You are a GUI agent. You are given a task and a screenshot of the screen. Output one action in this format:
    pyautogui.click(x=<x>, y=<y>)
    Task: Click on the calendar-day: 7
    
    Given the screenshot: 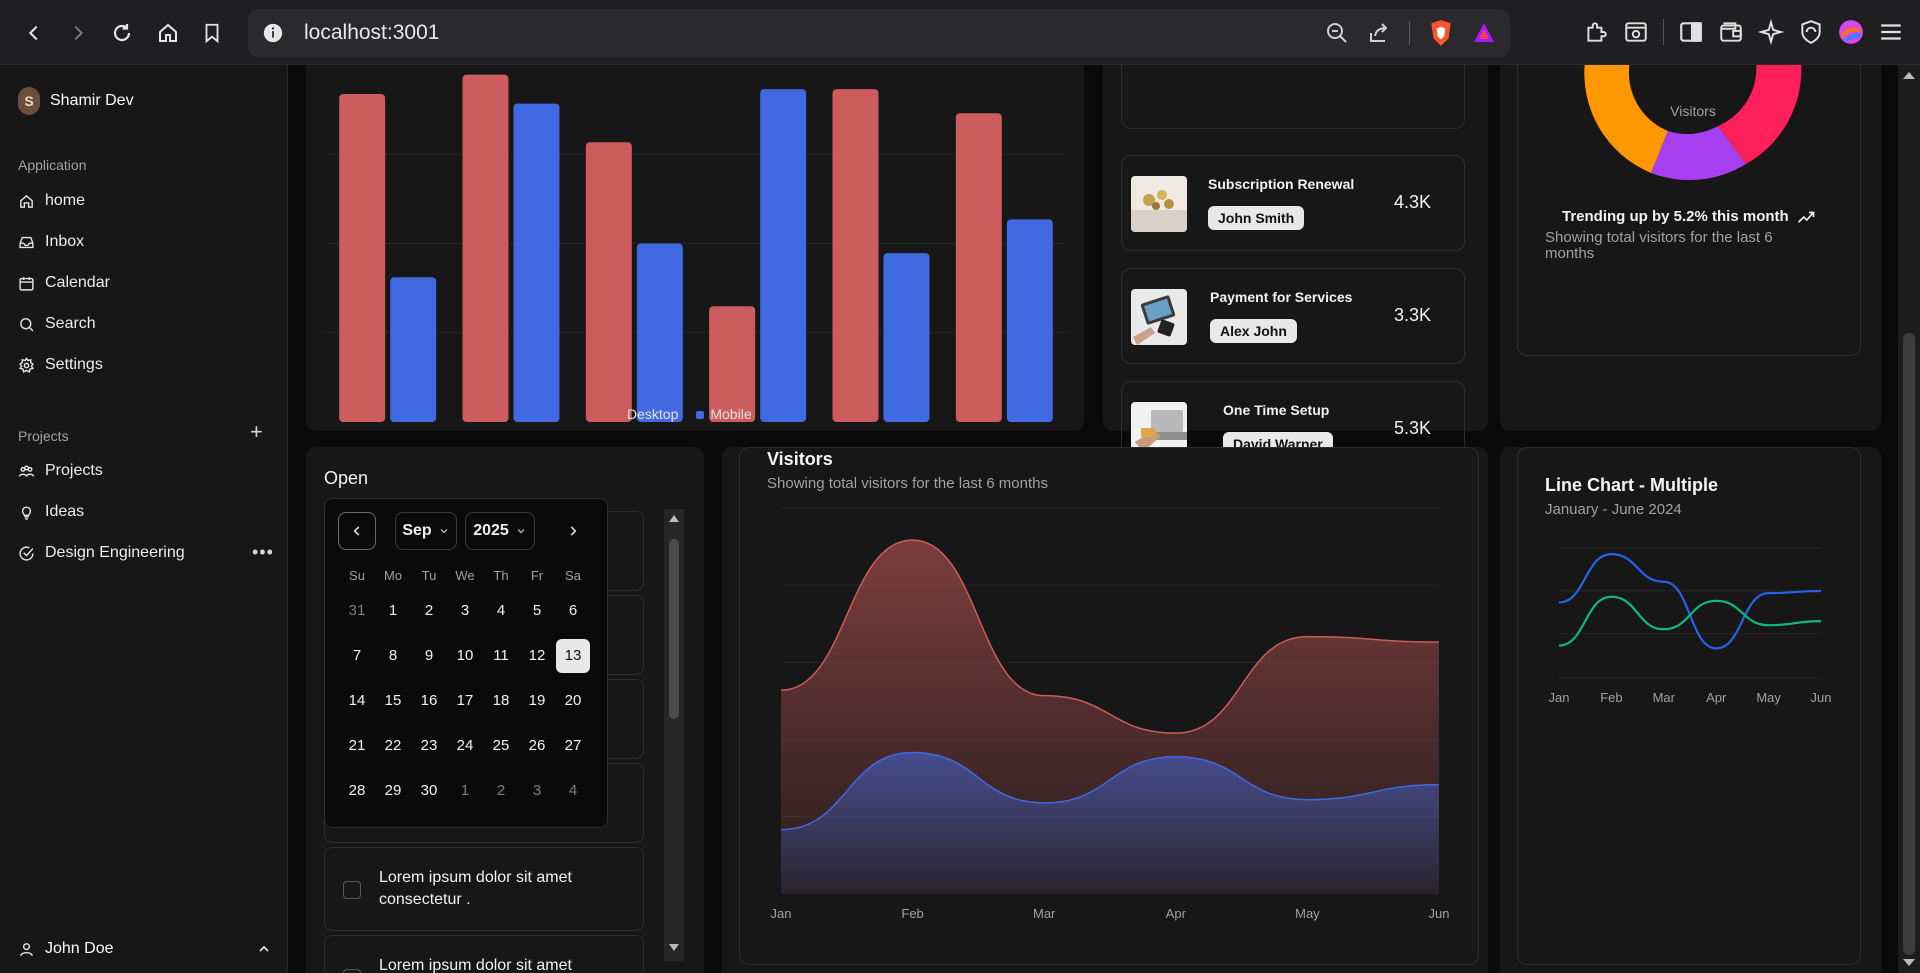 What is the action you would take?
    pyautogui.click(x=357, y=655)
    